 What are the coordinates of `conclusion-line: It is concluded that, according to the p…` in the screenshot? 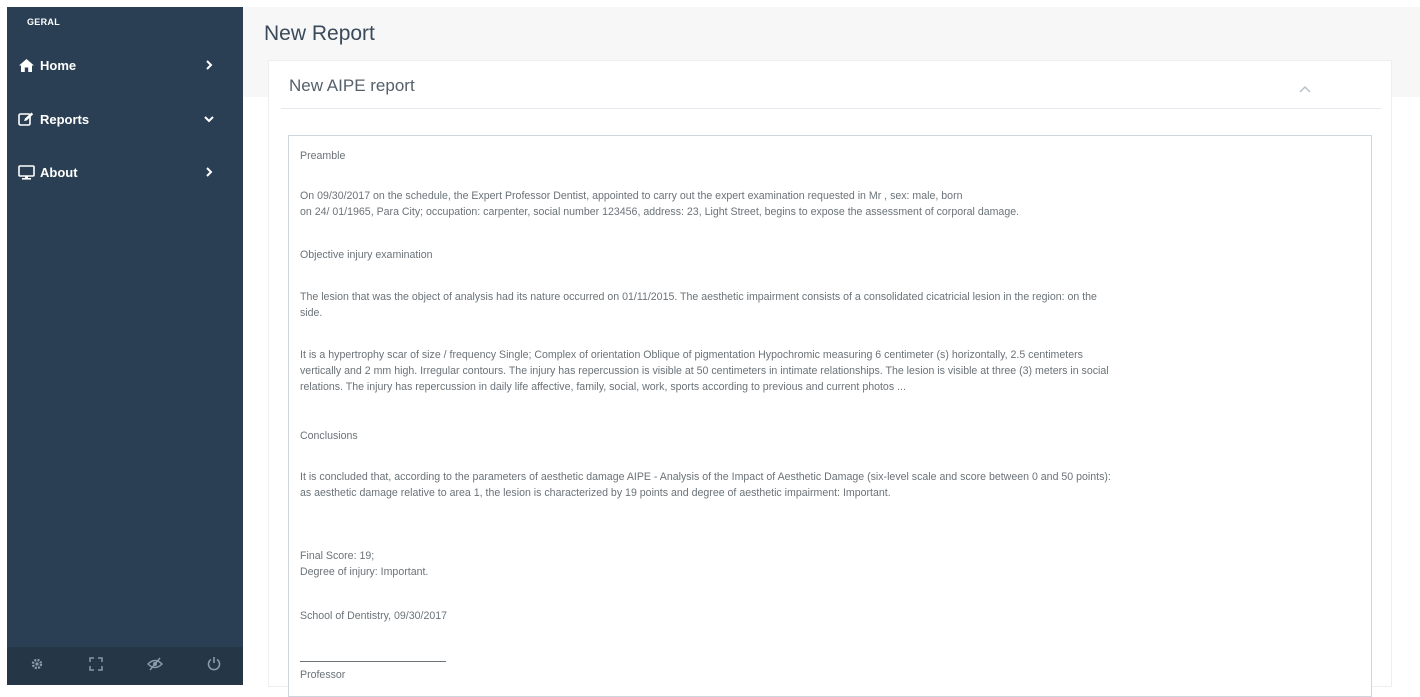 It's located at (705, 477).